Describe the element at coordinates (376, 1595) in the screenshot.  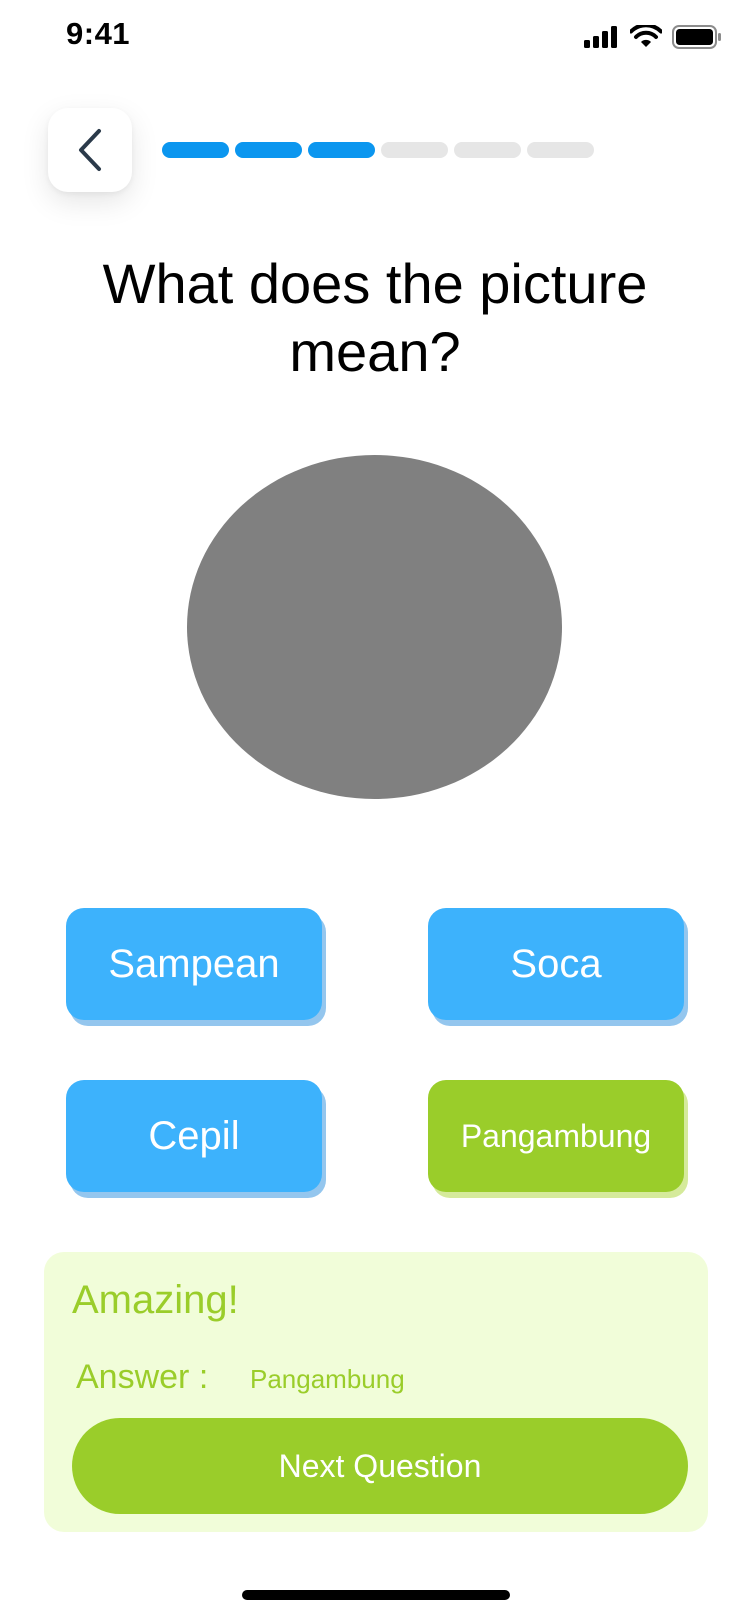
I see `home-indicator` at that location.